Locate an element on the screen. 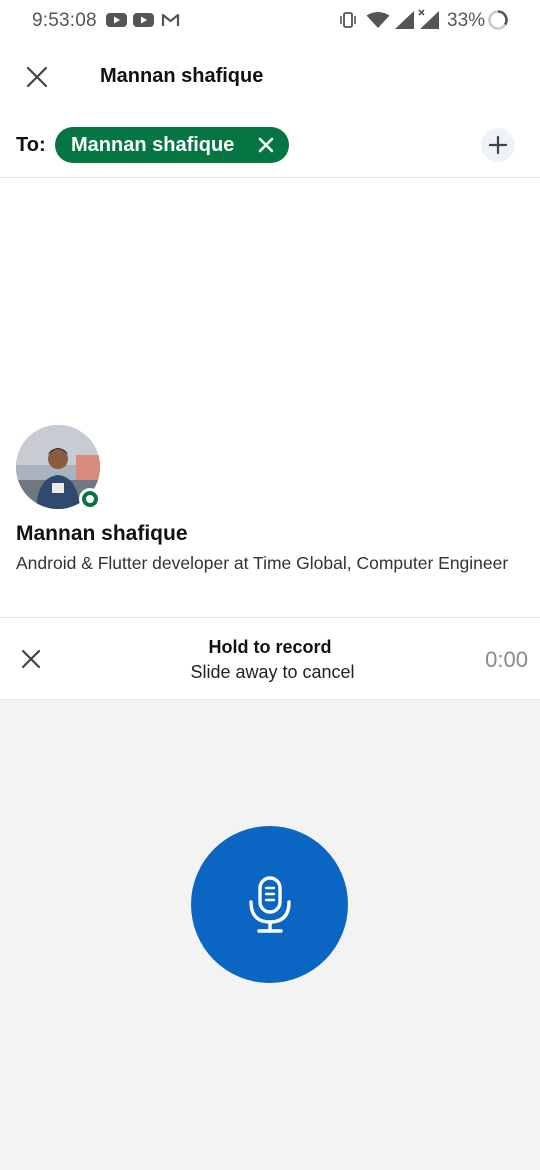 The image size is (540, 1170). record-voice-button is located at coordinates (269, 904).